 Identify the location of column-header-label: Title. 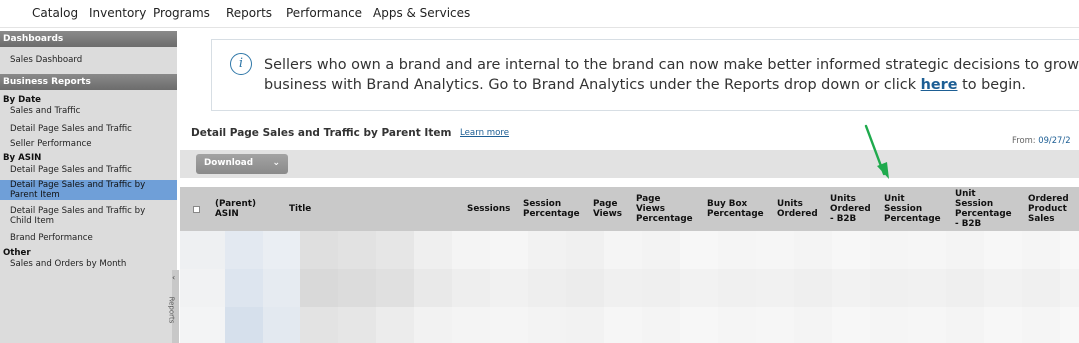
(300, 209).